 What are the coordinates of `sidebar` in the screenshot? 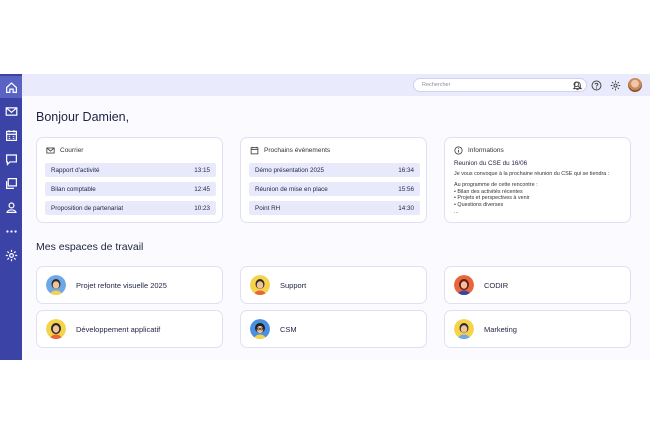 It's located at (11, 217).